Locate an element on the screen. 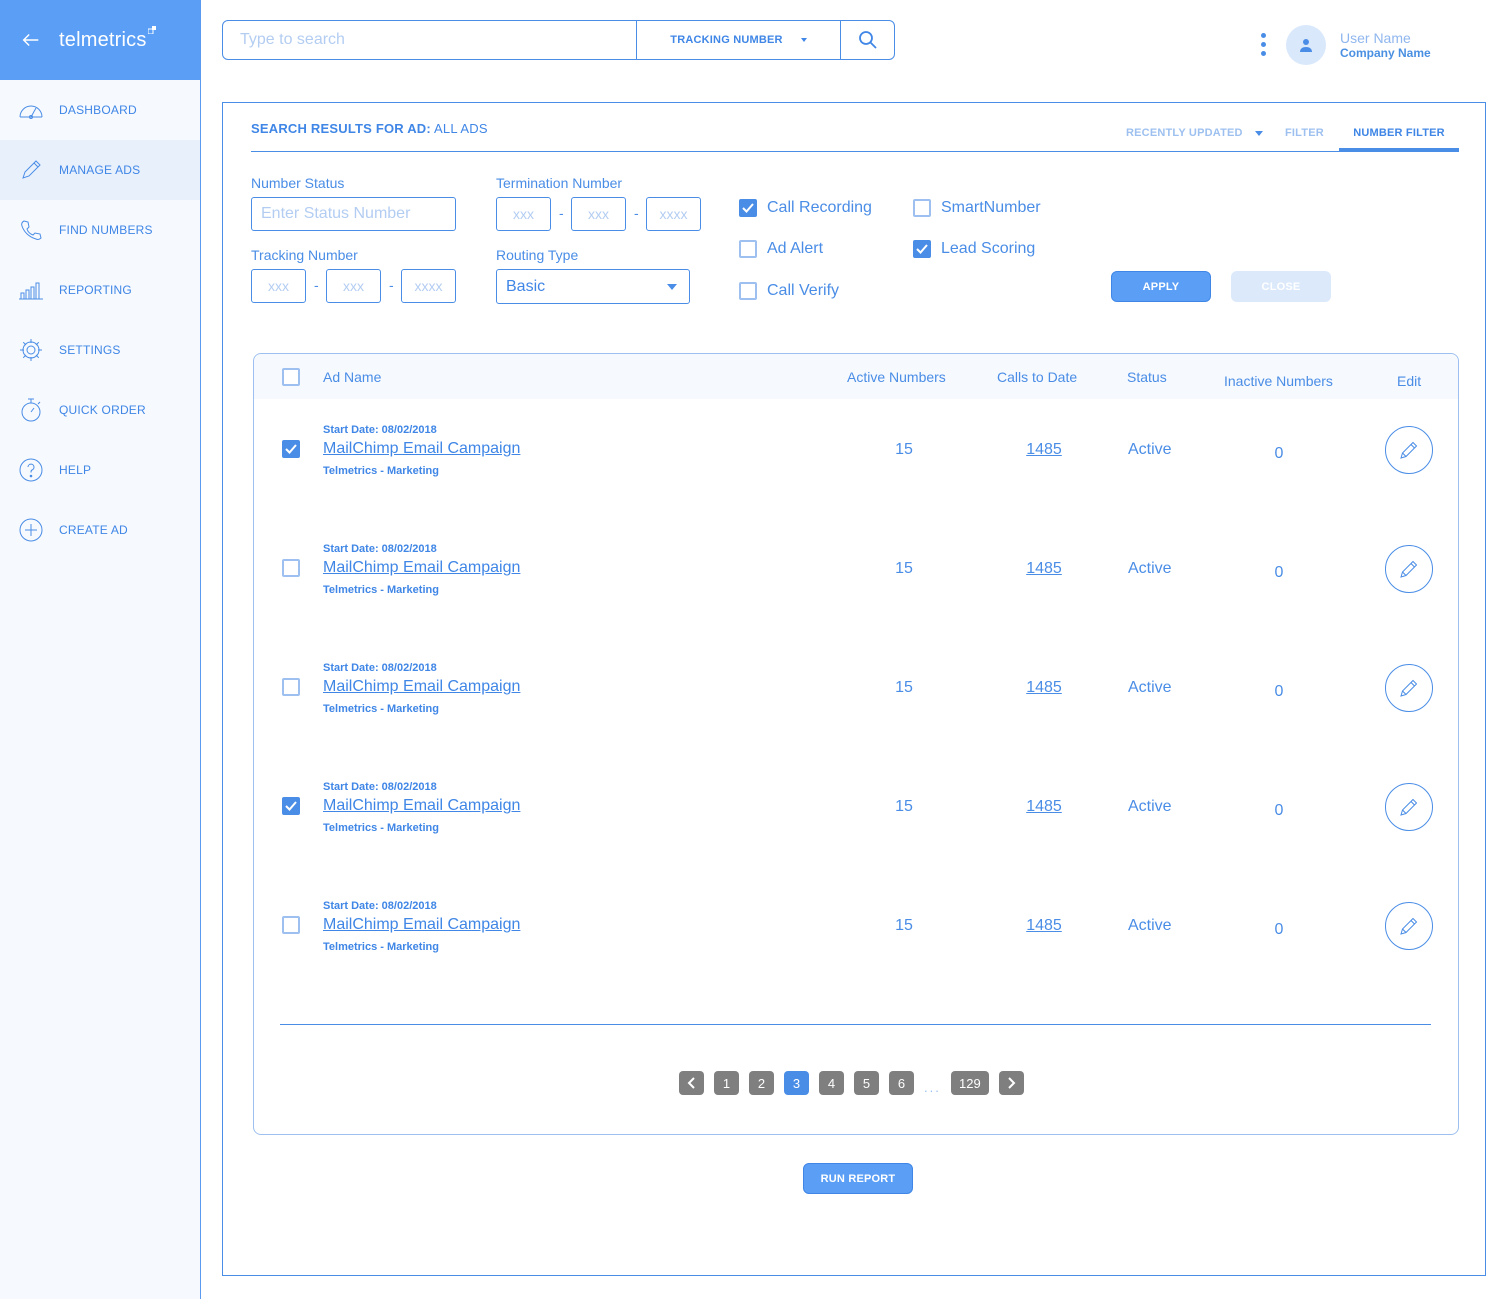 This screenshot has width=1506, height=1299. checkbox-label: Call Verify is located at coordinates (803, 290).